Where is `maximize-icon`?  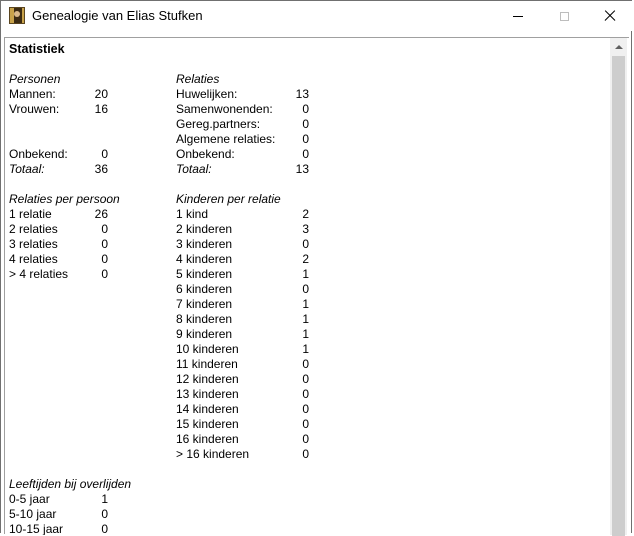 maximize-icon is located at coordinates (564, 16).